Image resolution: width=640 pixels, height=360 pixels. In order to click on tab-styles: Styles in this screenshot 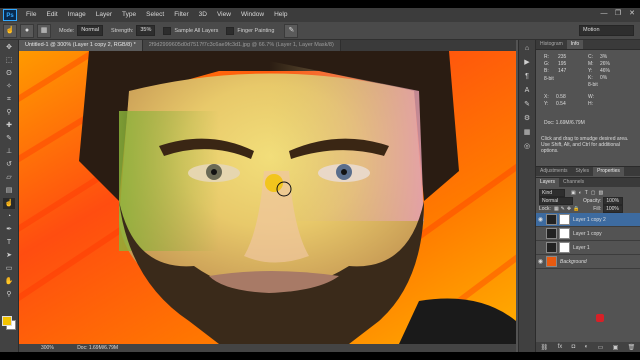, I will do `click(583, 171)`.